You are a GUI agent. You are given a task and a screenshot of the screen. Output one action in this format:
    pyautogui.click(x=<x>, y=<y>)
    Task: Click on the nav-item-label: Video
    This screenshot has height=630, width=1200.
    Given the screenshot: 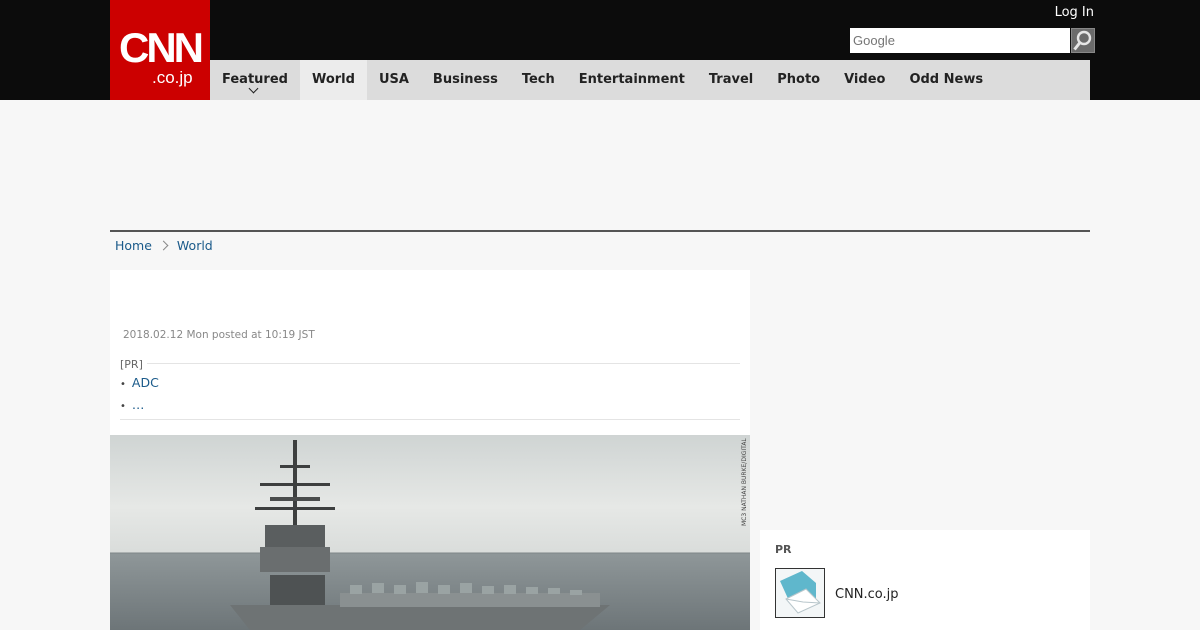 What is the action you would take?
    pyautogui.click(x=865, y=79)
    